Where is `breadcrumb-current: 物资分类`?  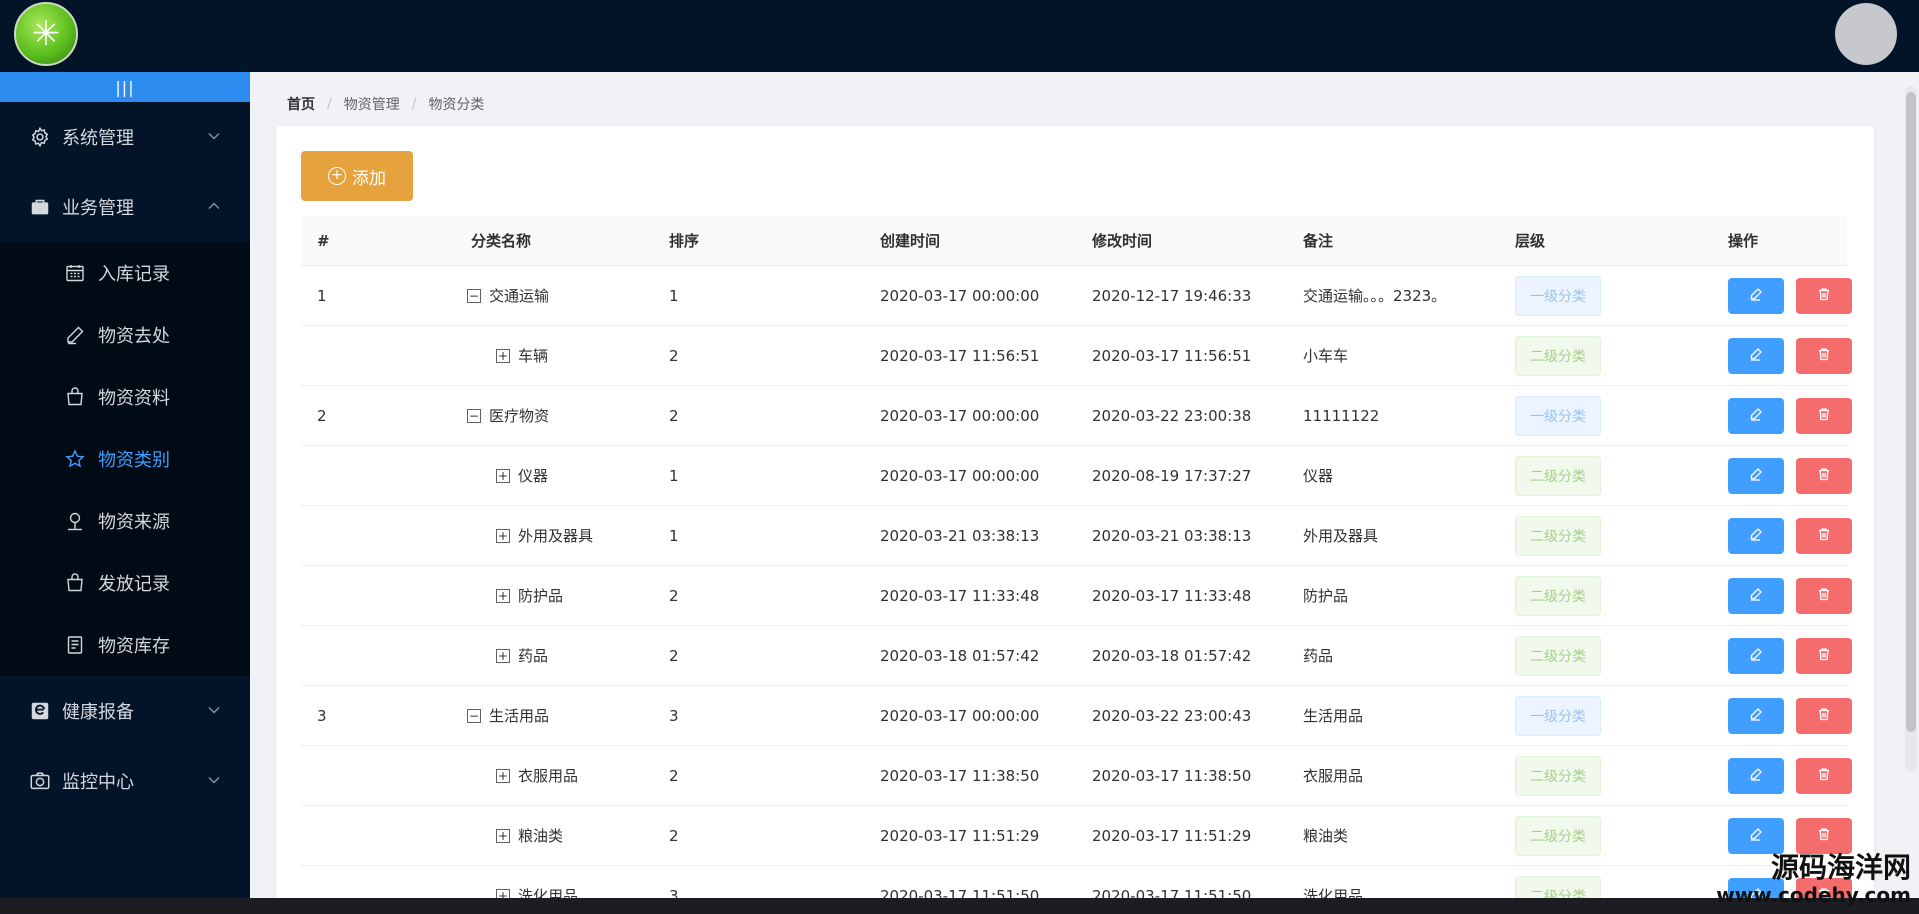 breadcrumb-current: 物资分类 is located at coordinates (456, 105).